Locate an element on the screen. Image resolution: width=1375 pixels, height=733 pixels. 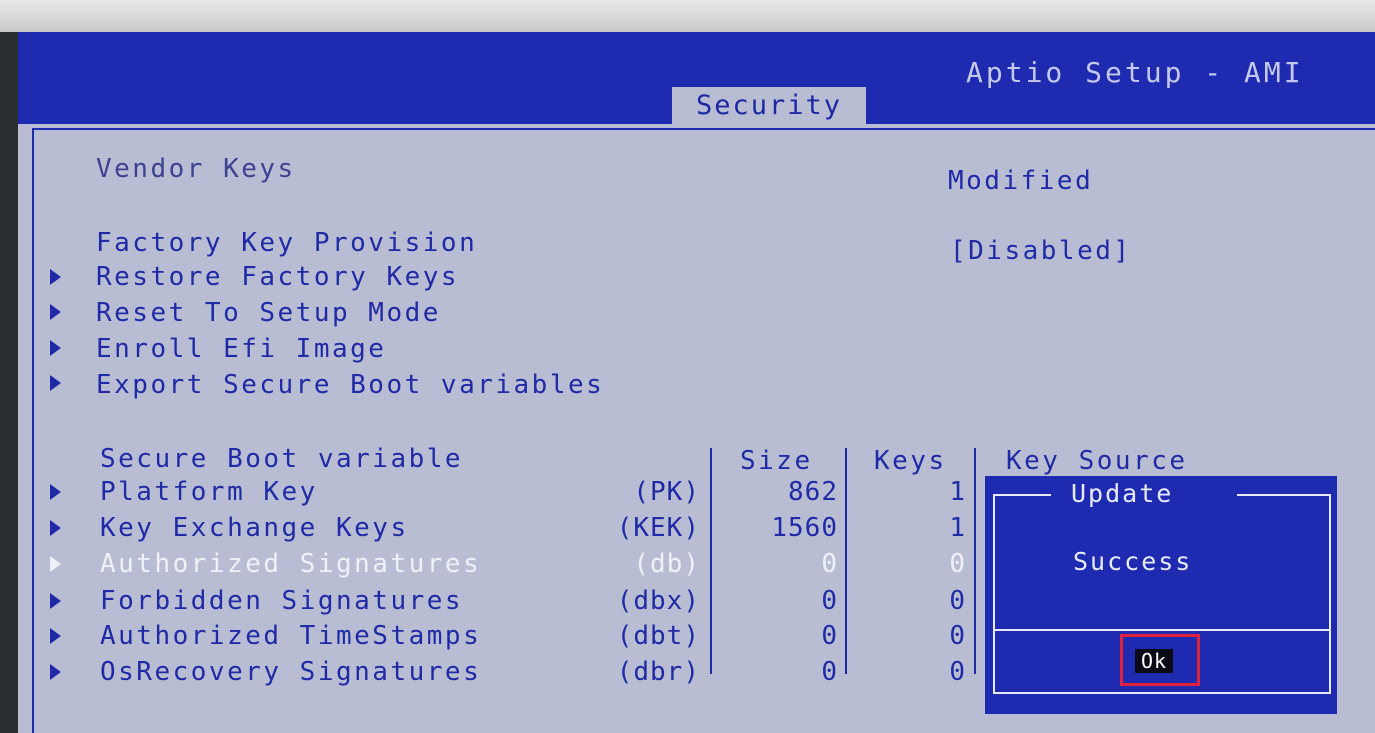
col-header-keys: Keys is located at coordinates (910, 461).